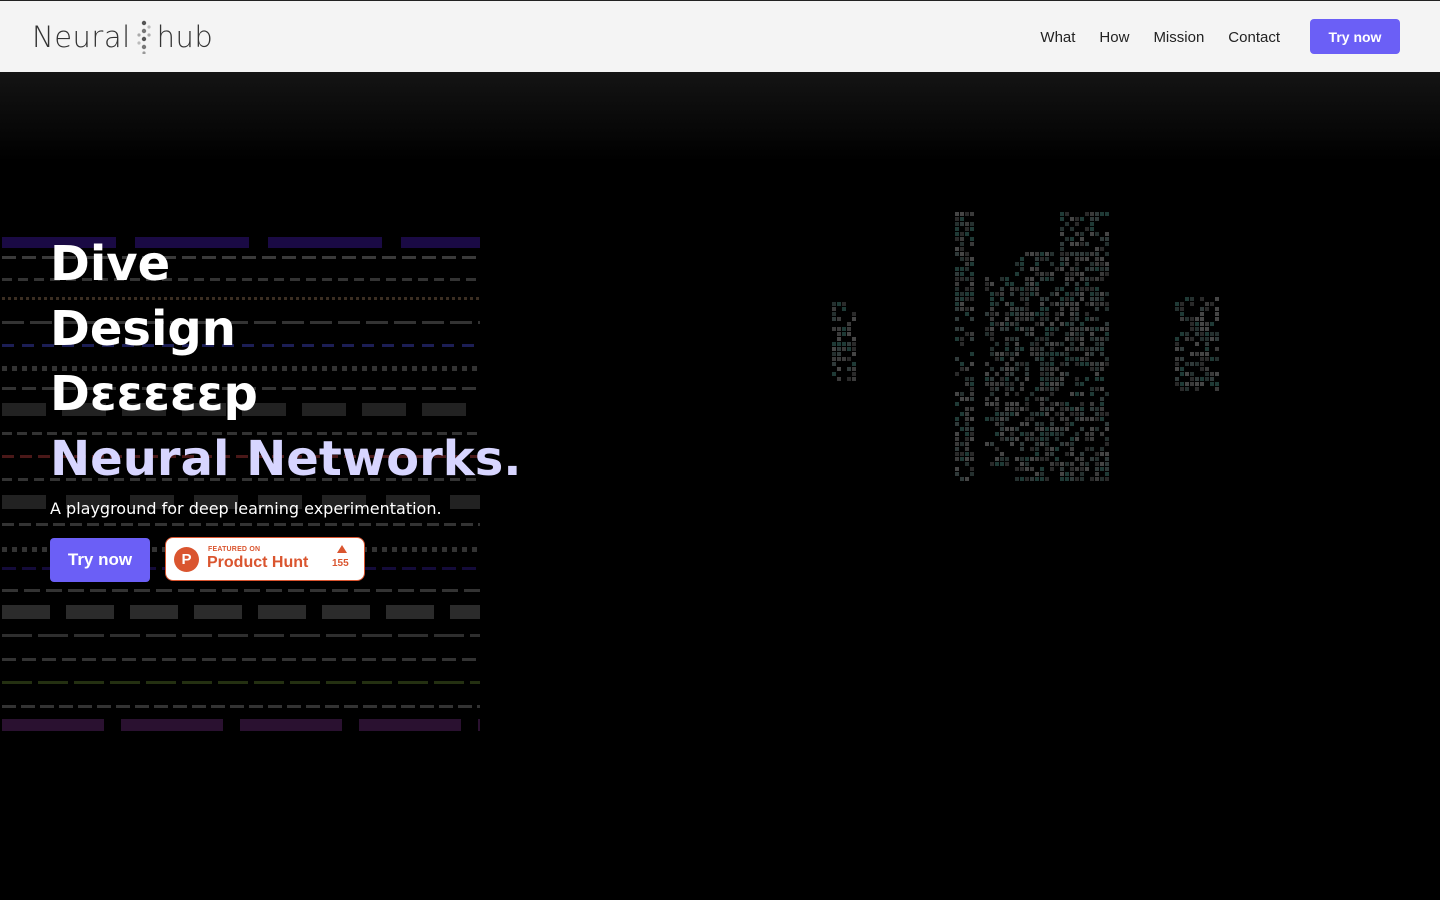 The height and width of the screenshot is (900, 1440). What do you see at coordinates (1114, 37) in the screenshot?
I see `nav-item-how: How` at bounding box center [1114, 37].